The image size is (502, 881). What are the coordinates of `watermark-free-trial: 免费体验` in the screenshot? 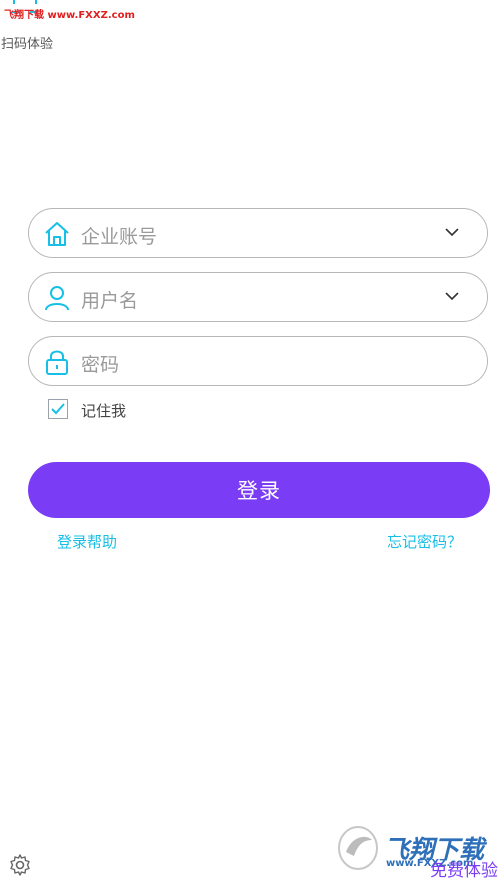 It's located at (464, 871).